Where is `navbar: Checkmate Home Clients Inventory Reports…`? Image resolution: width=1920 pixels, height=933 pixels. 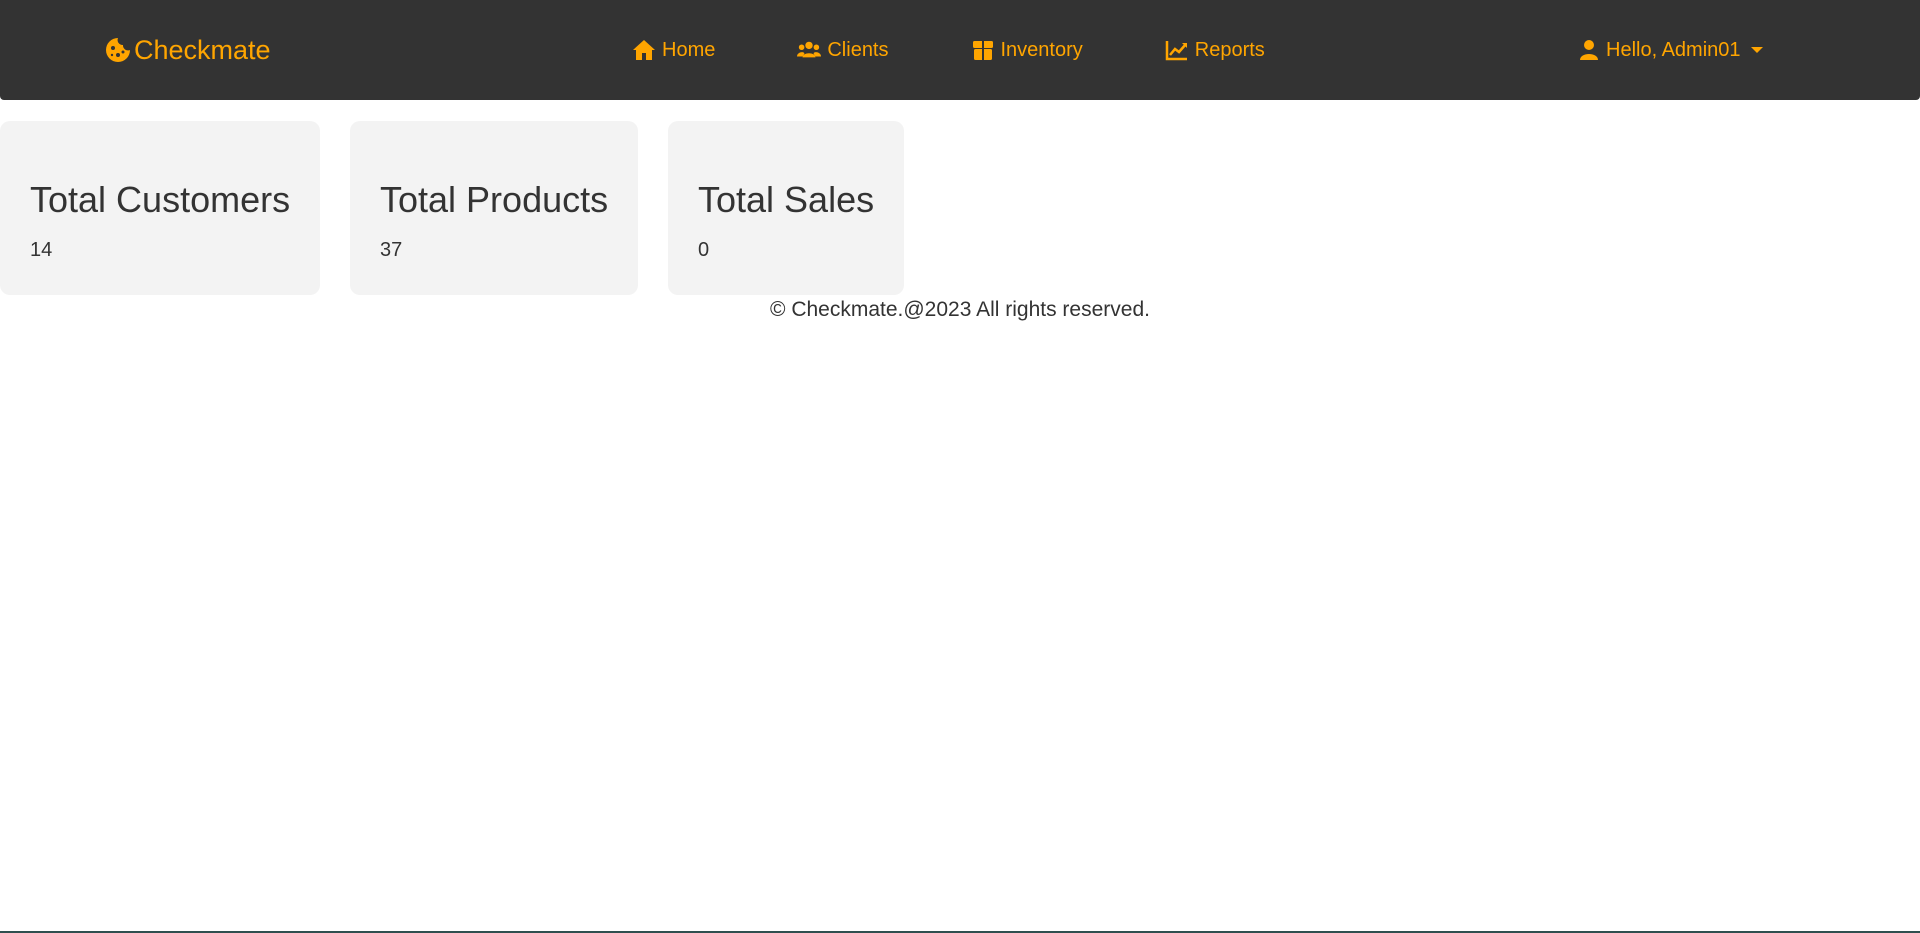
navbar: Checkmate Home Clients Inventory Reports… is located at coordinates (960, 50).